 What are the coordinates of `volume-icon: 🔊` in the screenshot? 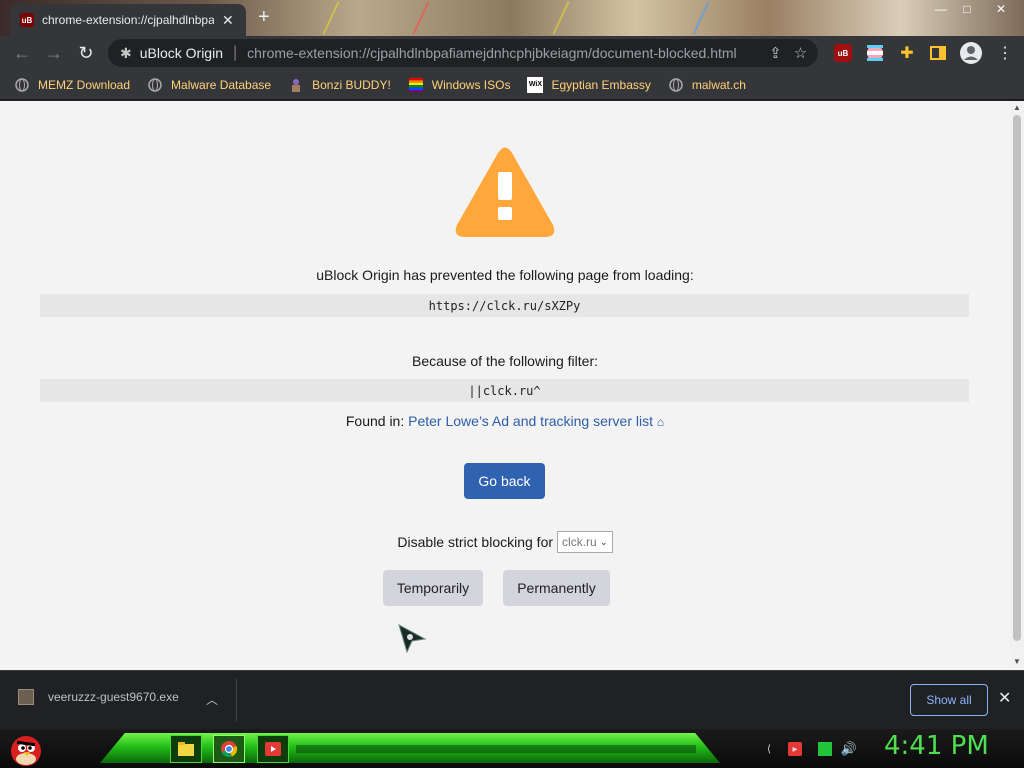 It's located at (849, 748).